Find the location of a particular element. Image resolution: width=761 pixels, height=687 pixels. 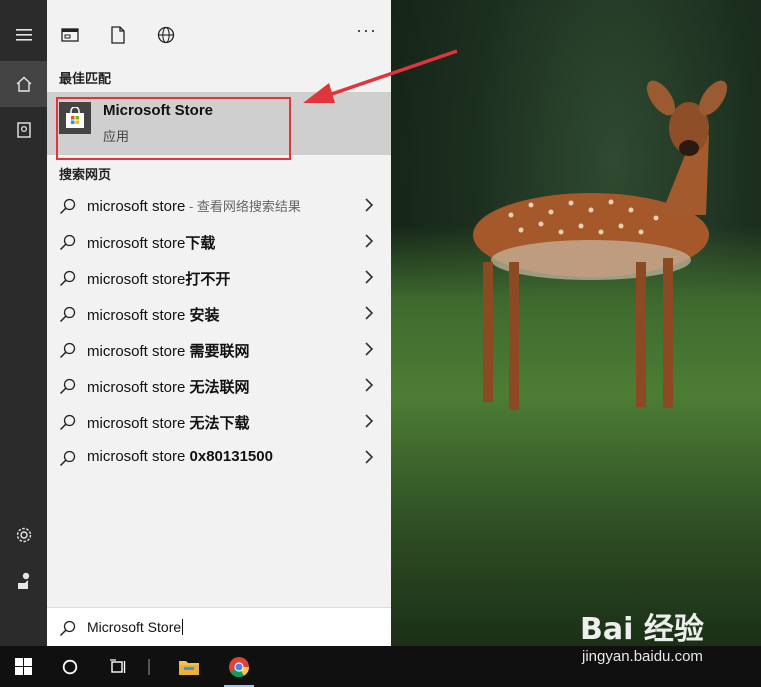

result-suggestion: 0x80131500 is located at coordinates (231, 456).